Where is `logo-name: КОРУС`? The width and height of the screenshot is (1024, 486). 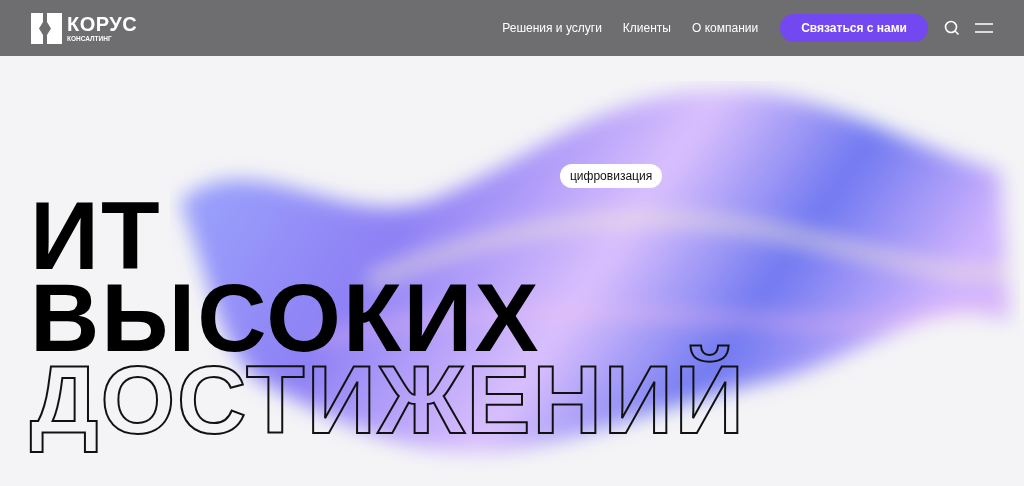 logo-name: КОРУС is located at coordinates (102, 23).